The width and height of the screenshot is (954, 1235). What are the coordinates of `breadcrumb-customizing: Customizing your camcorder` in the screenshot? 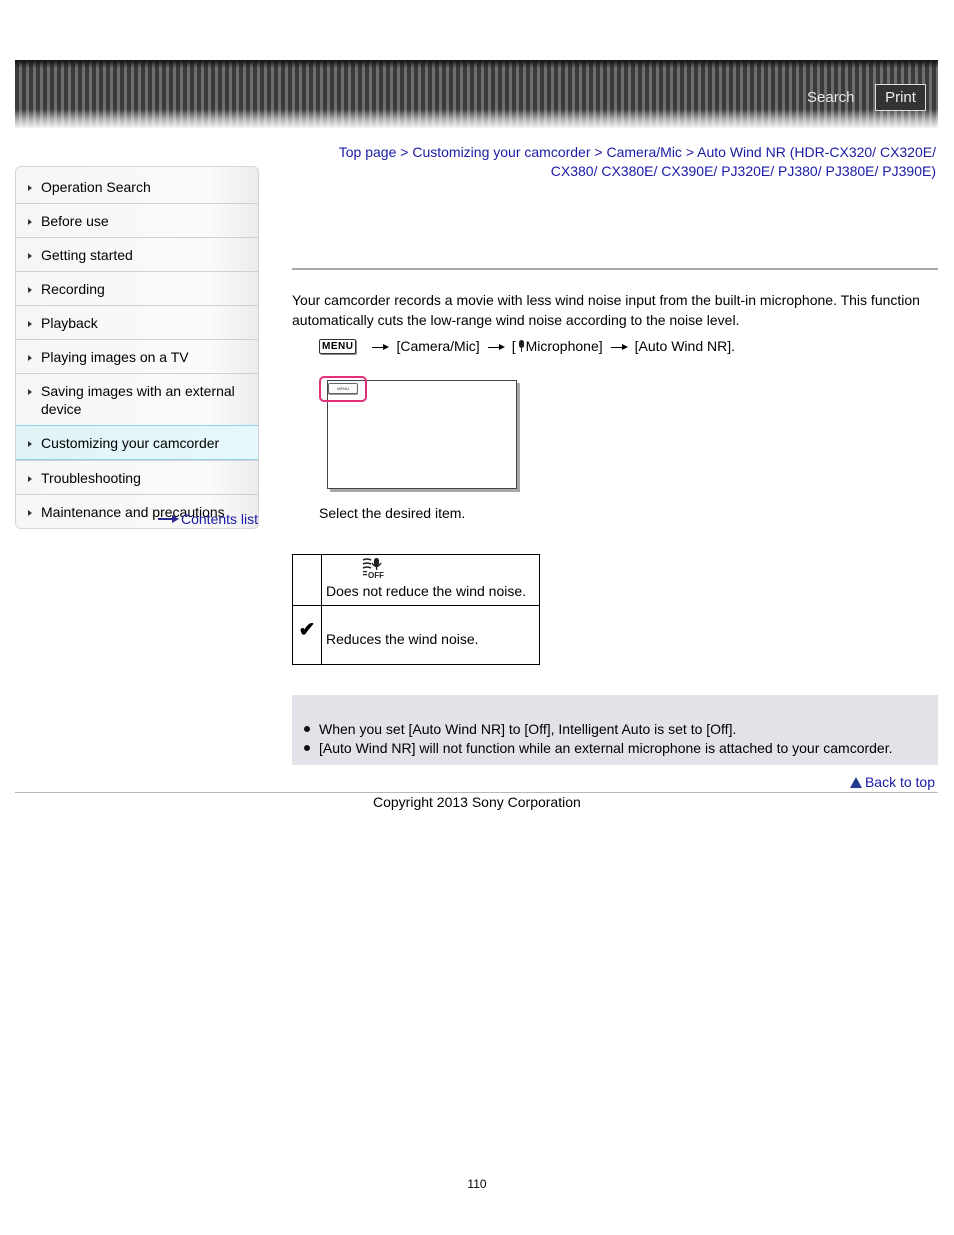 It's located at (501, 152).